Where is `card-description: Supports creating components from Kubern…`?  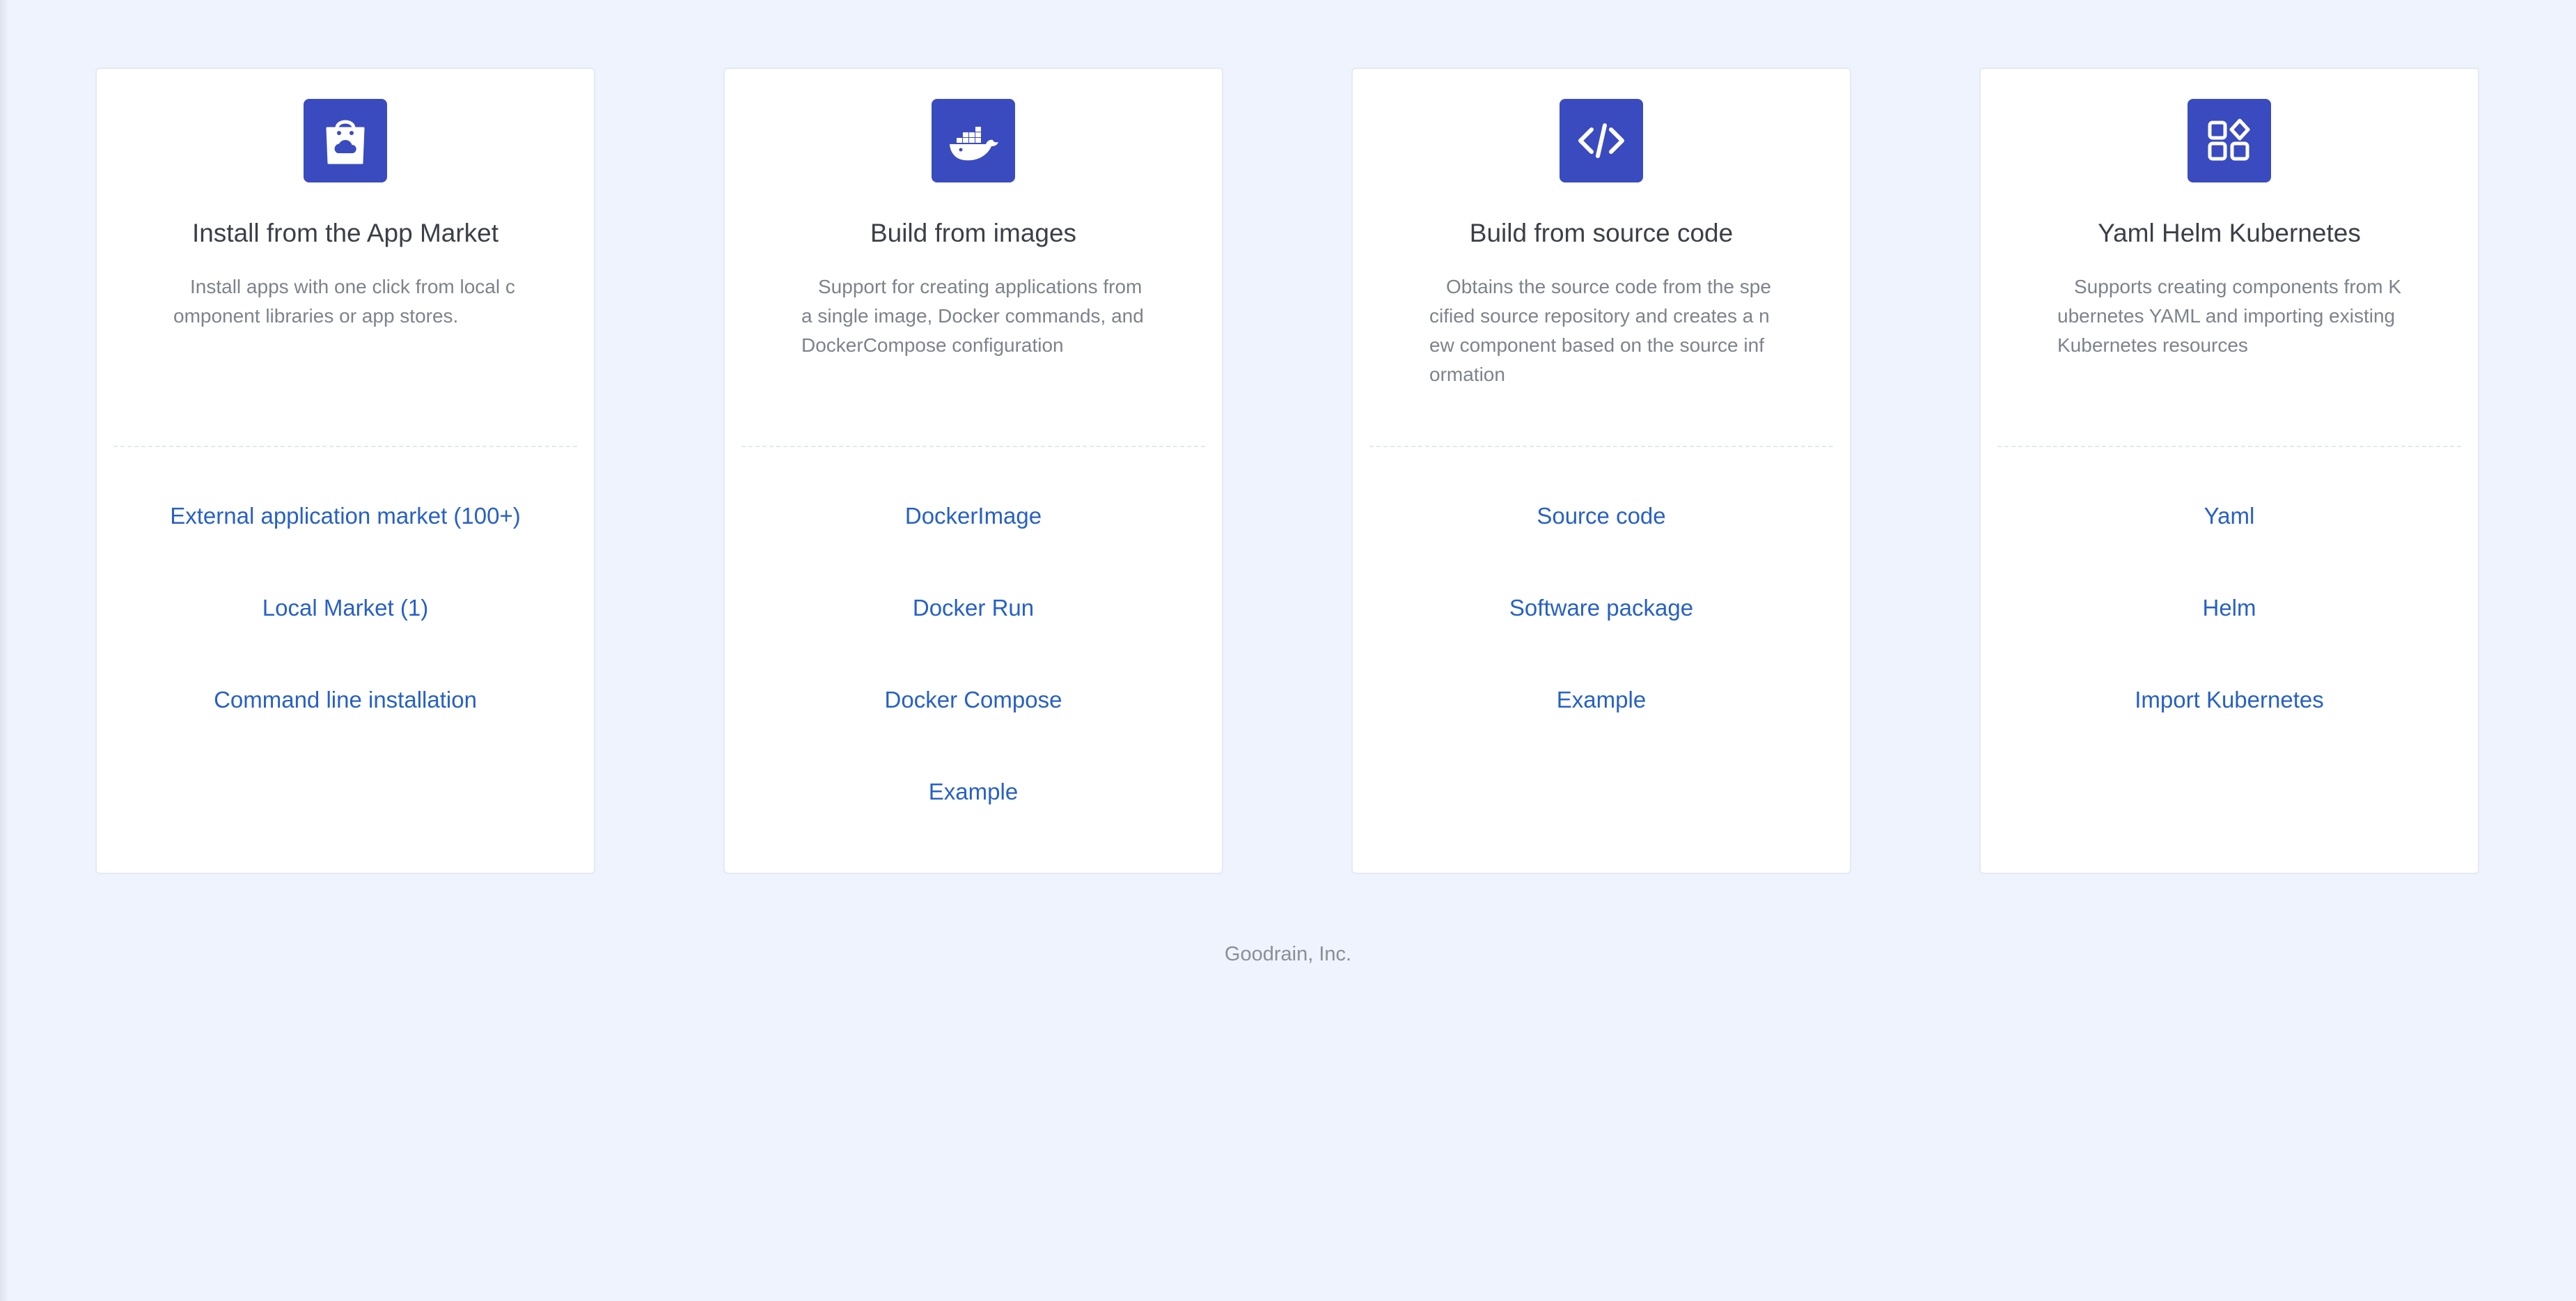 card-description: Supports creating components from Kubern… is located at coordinates (2229, 316).